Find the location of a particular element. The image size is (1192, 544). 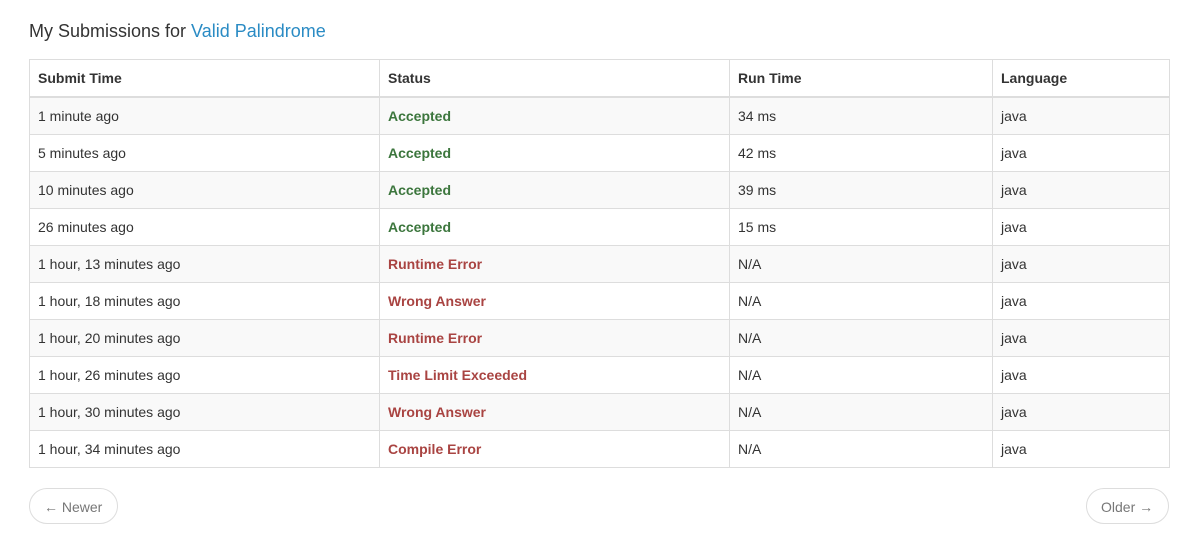

status-link: Time Limit Exceeded is located at coordinates (554, 375).